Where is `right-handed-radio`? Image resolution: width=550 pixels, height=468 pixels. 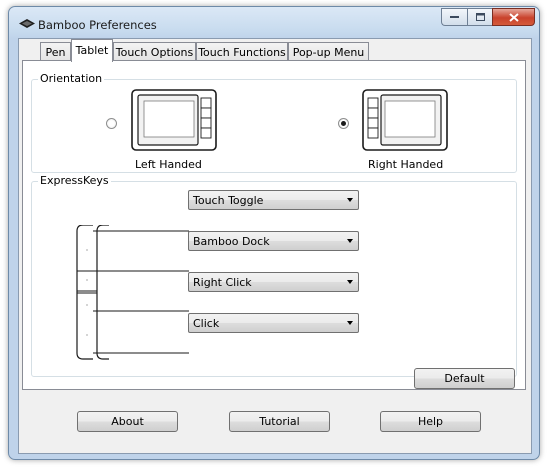 right-handed-radio is located at coordinates (343, 123).